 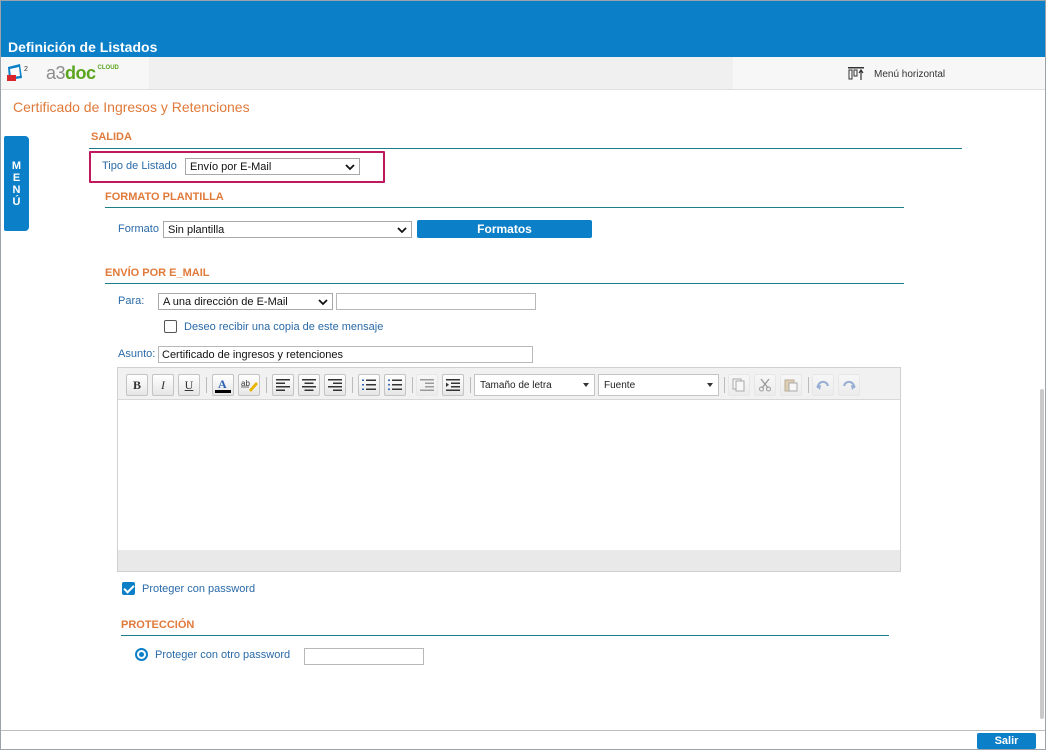 What do you see at coordinates (516, 385) in the screenshot?
I see `font-size-label: Tamaño de letra` at bounding box center [516, 385].